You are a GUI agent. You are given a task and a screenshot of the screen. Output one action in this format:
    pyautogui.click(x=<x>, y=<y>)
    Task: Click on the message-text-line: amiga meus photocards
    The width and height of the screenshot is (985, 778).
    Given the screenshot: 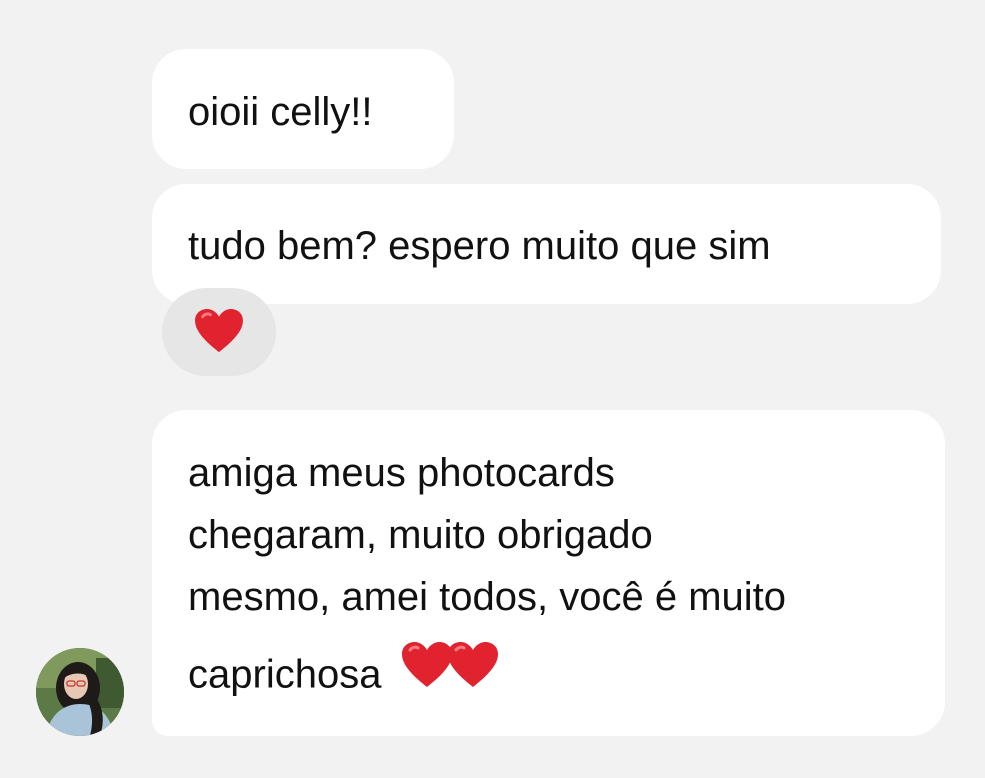 What is the action you would take?
    pyautogui.click(x=401, y=473)
    